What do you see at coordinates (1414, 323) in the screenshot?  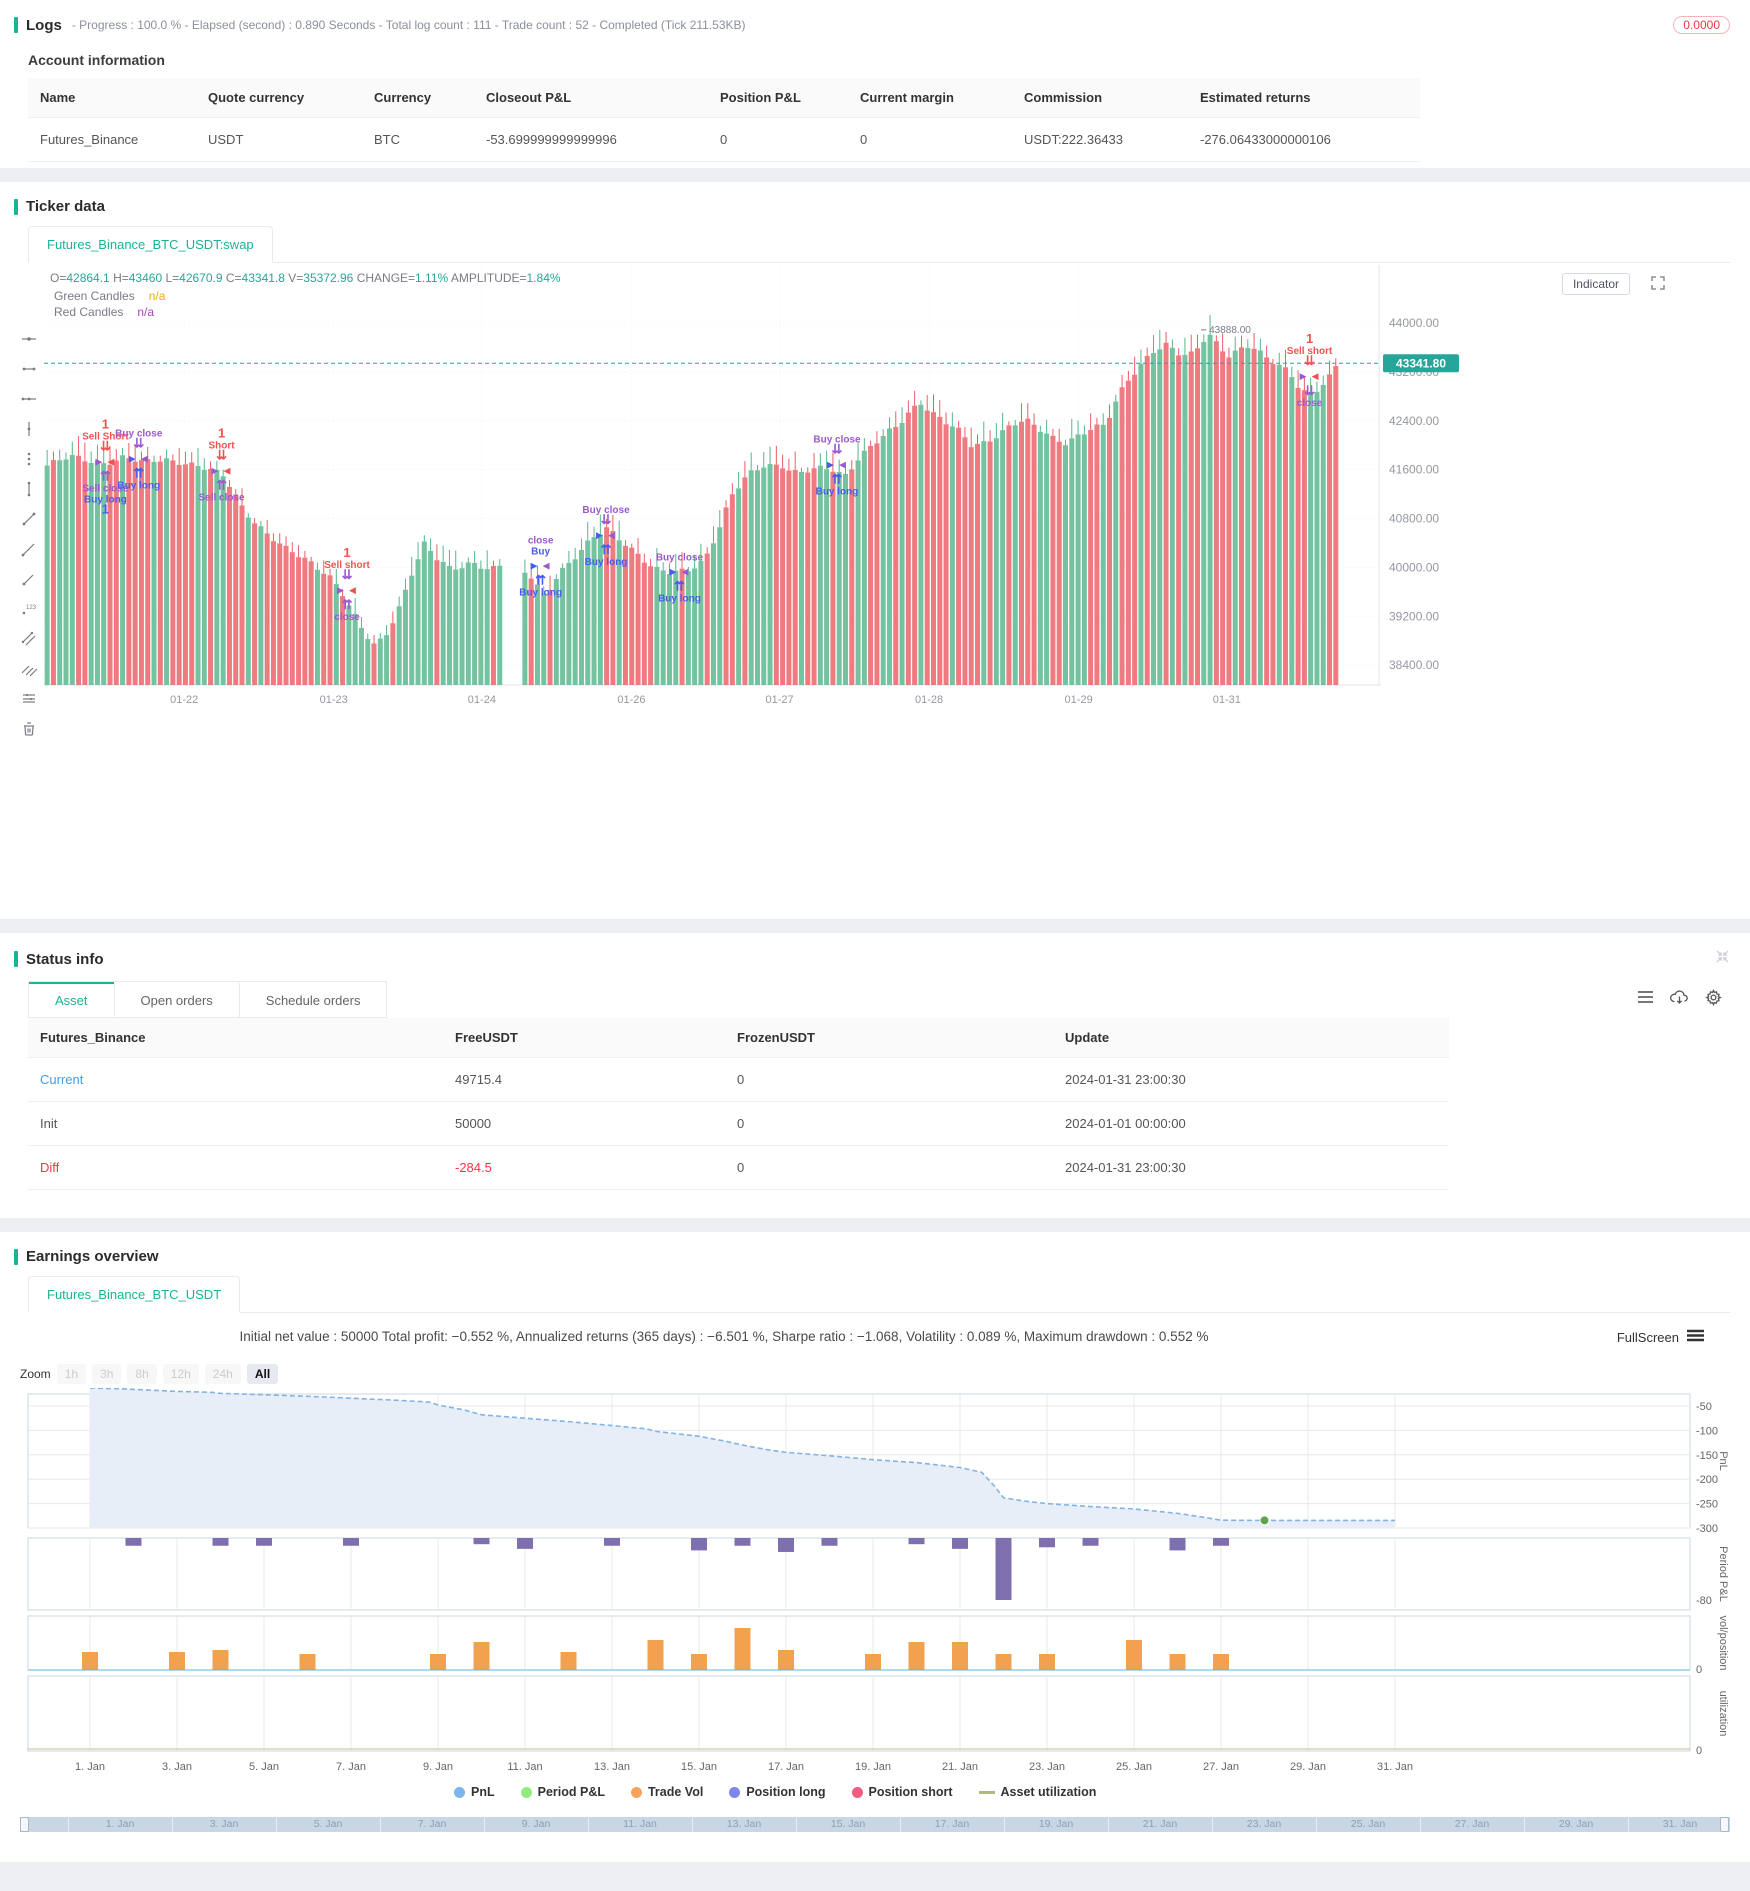 I see `svg-text: 44000.00` at bounding box center [1414, 323].